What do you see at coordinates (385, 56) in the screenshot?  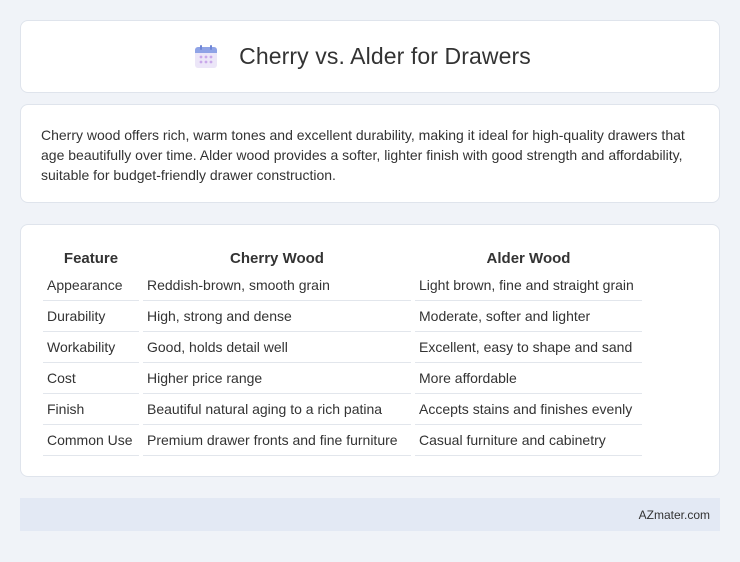 I see `page-title: Cherry vs. Alder for Drawers` at bounding box center [385, 56].